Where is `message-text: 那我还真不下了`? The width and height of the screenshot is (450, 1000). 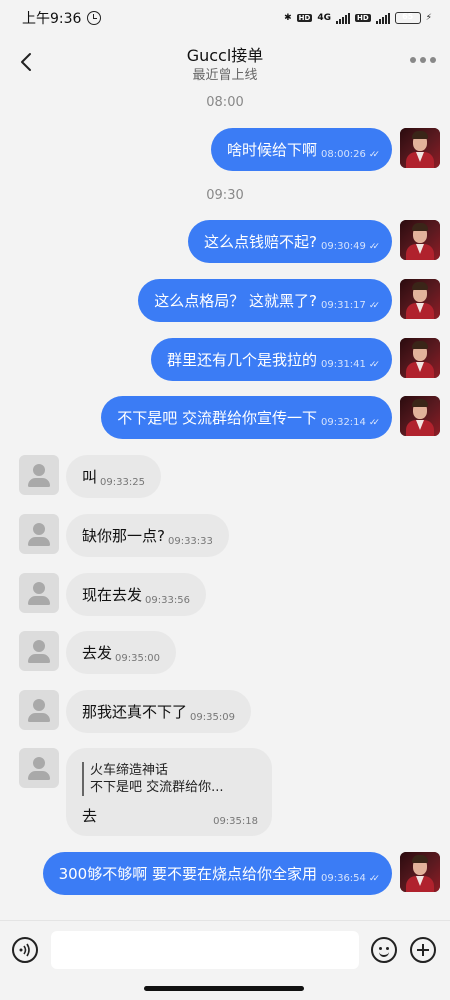 message-text: 那我还真不下了 is located at coordinates (135, 712).